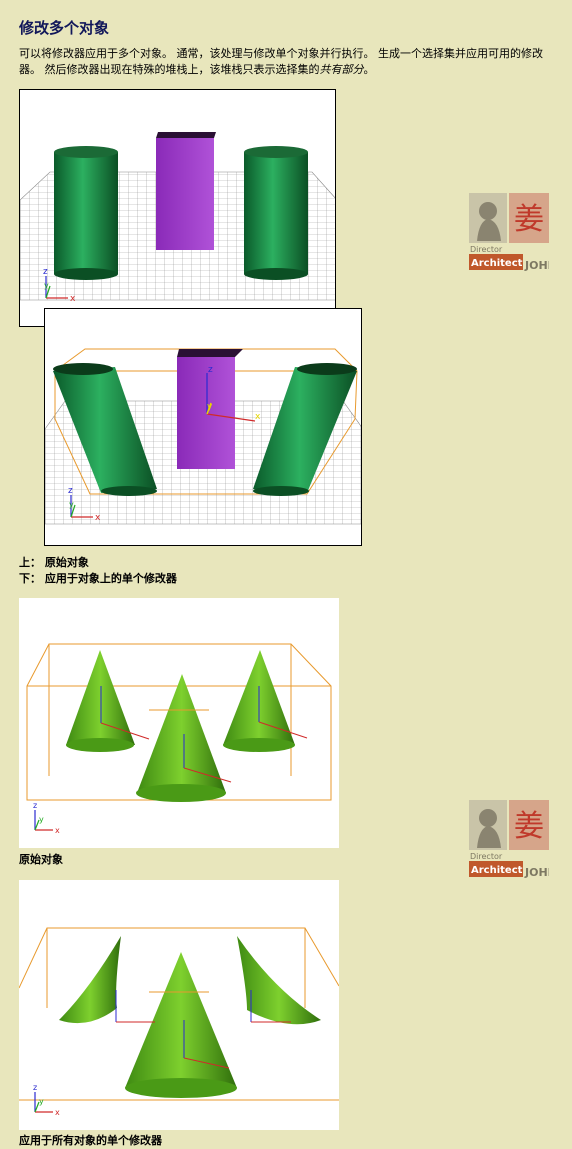 This screenshot has height=1149, width=572. What do you see at coordinates (497, 870) in the screenshot?
I see `svg-text: Architect` at bounding box center [497, 870].